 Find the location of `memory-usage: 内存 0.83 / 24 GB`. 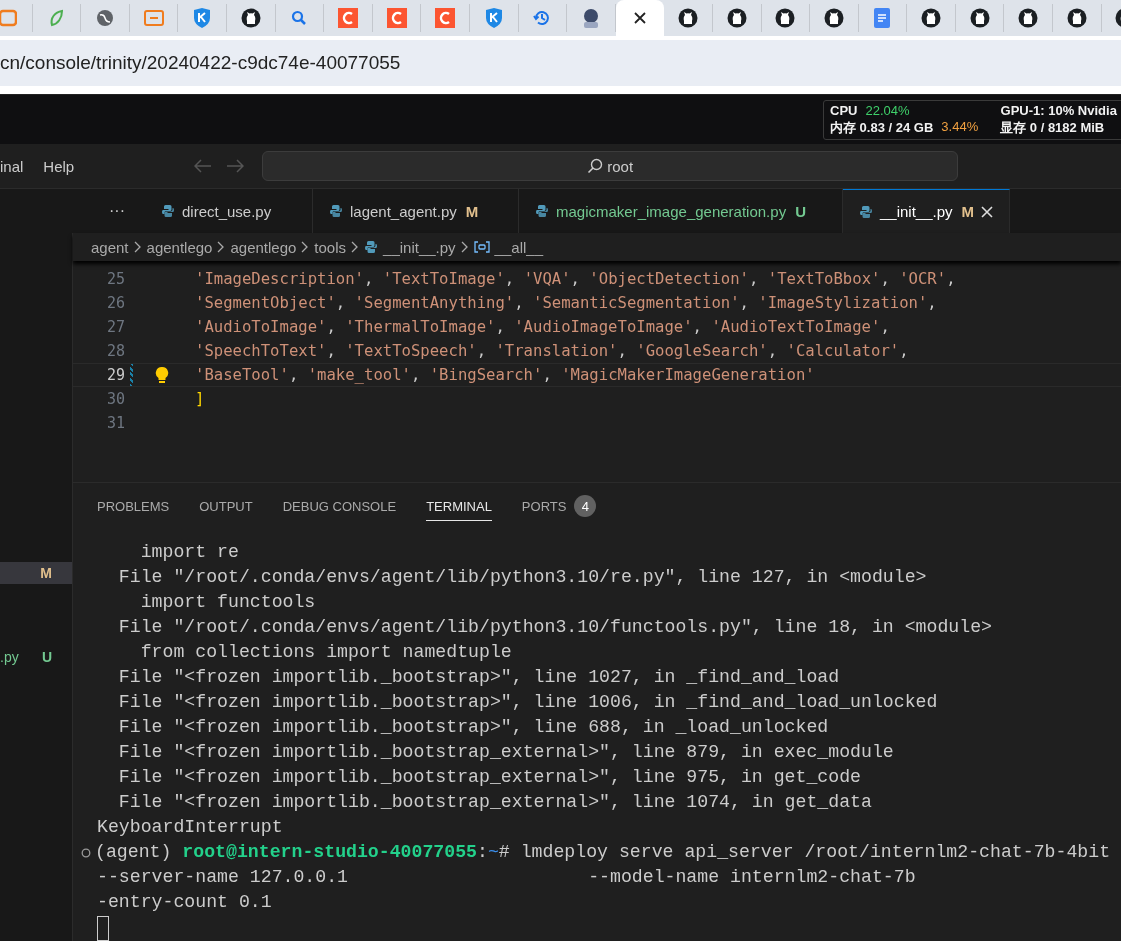

memory-usage: 内存 0.83 / 24 GB is located at coordinates (882, 128).